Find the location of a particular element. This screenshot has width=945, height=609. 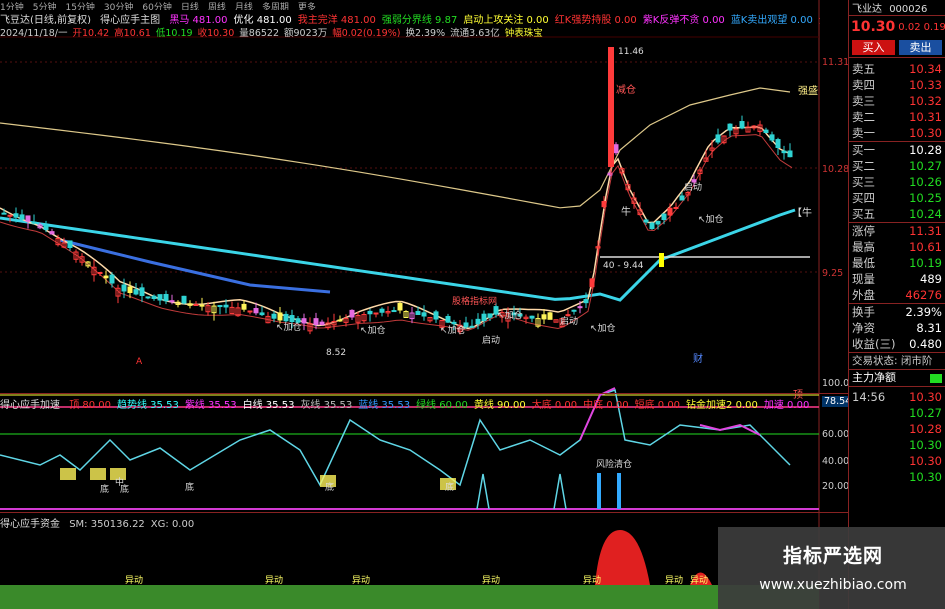

reduce-label: 减仓 is located at coordinates (626, 89).